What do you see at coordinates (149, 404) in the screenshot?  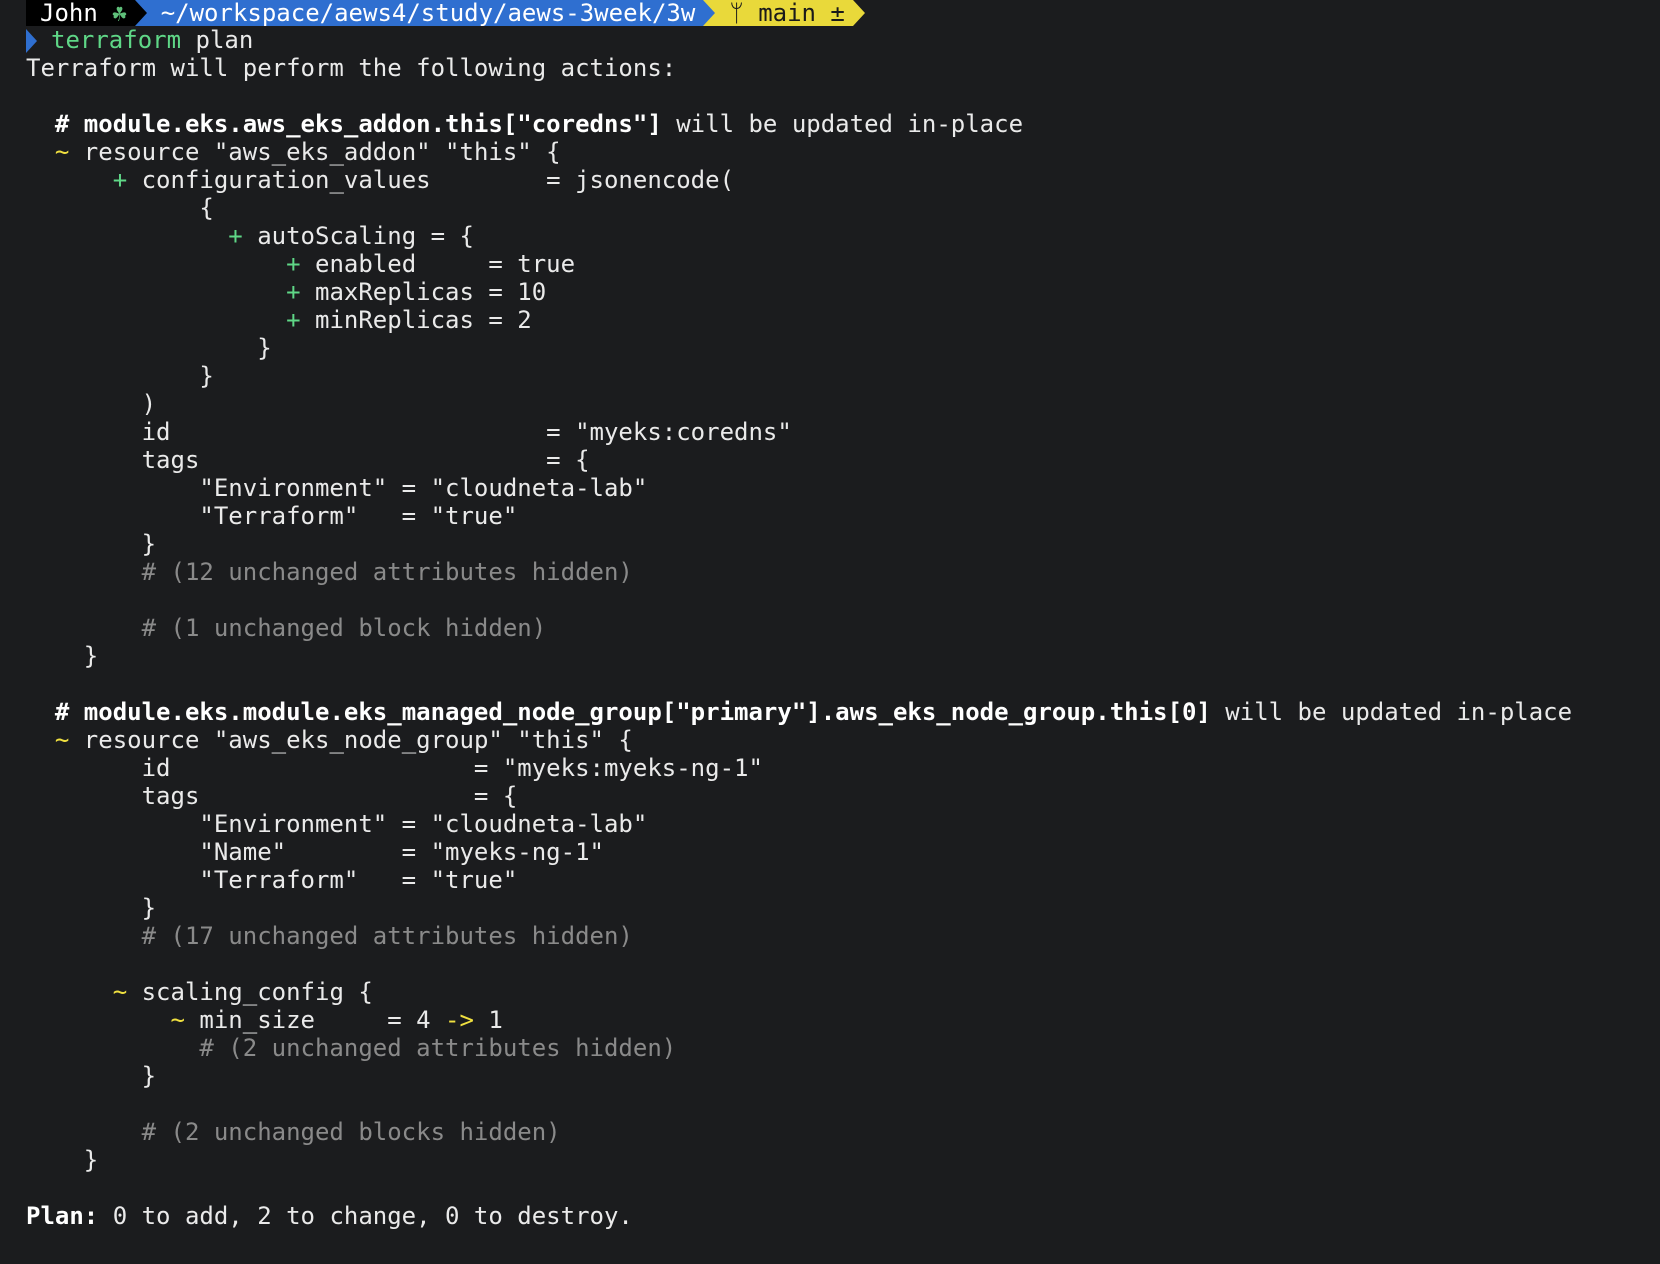 I see `paren: )` at bounding box center [149, 404].